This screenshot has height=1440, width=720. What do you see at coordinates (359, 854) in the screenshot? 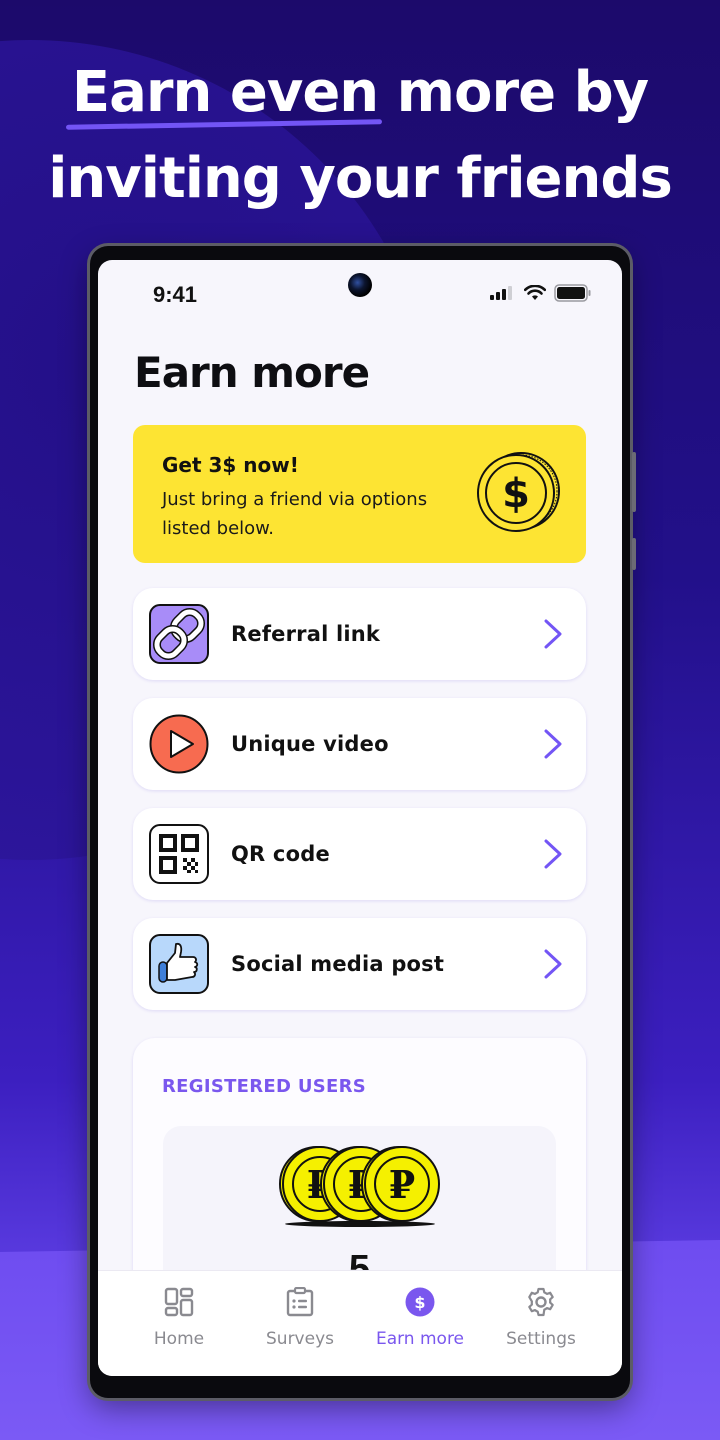
I see `option-qr-code: QR code` at bounding box center [359, 854].